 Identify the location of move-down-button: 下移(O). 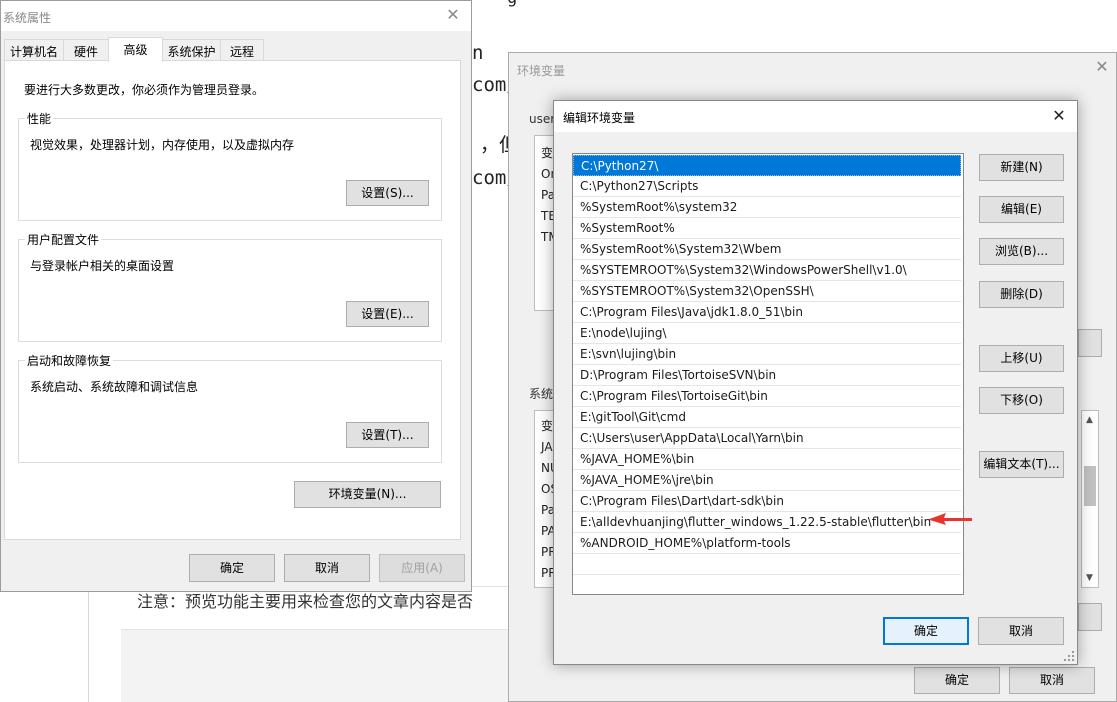
(1021, 400).